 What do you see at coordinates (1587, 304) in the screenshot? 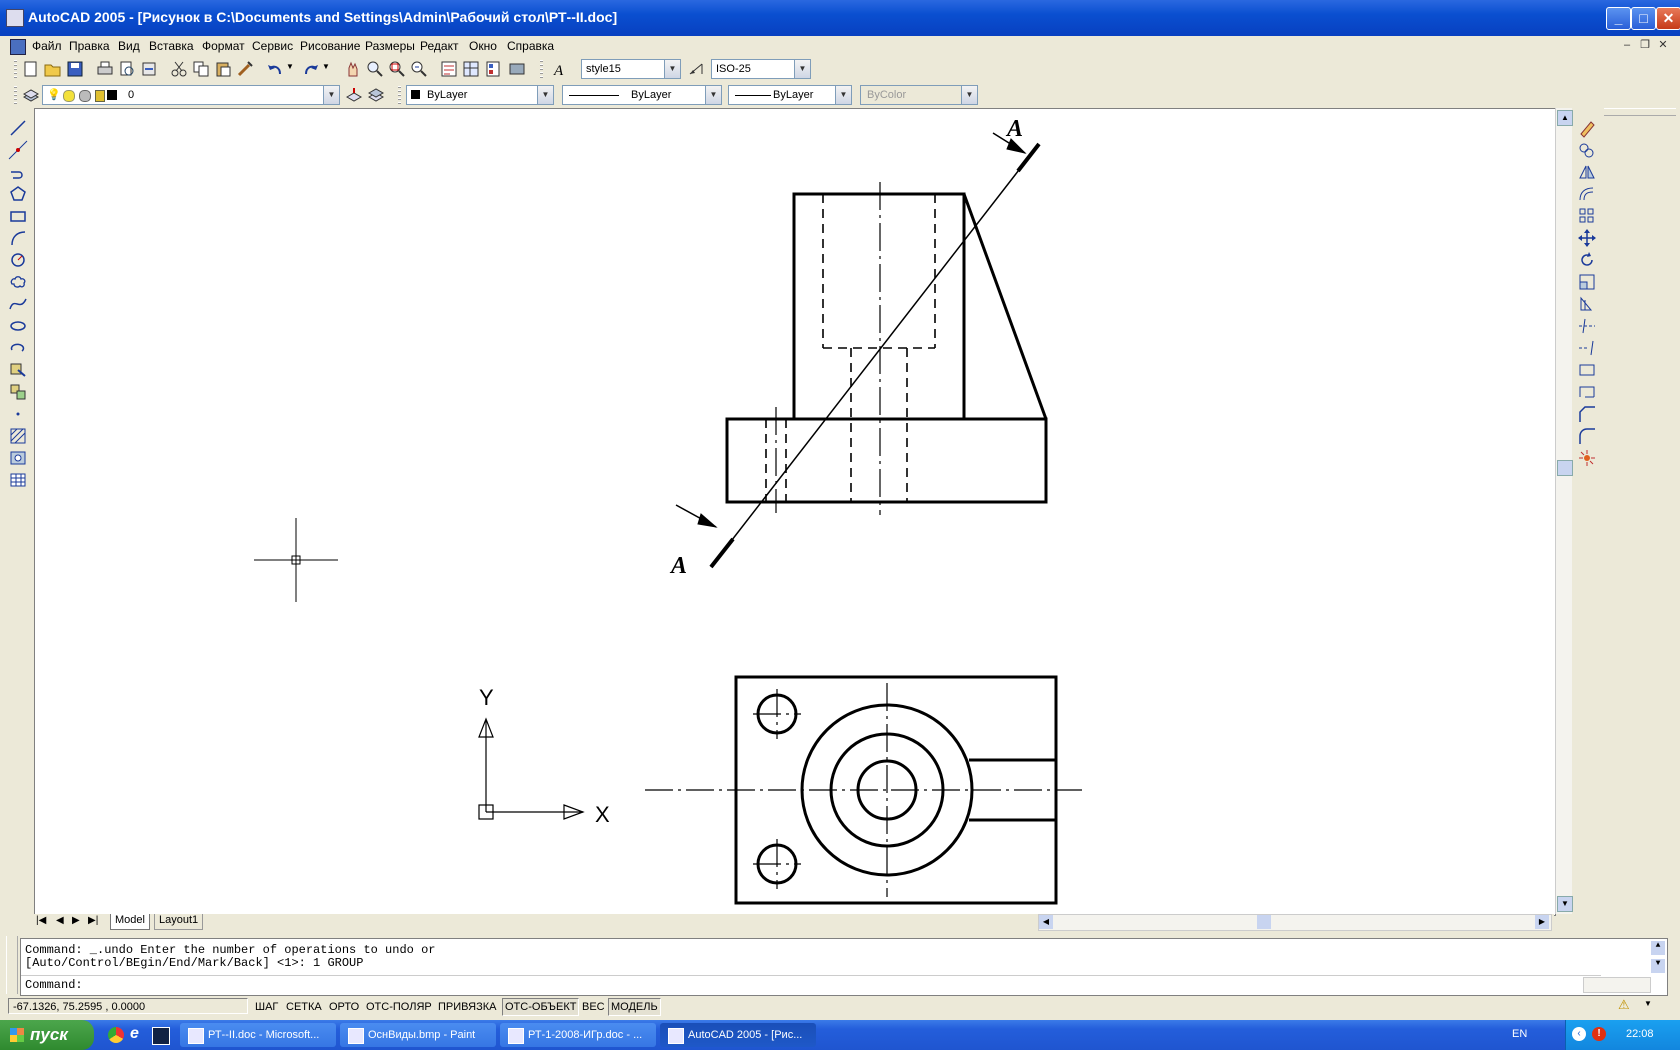
I see `stretch-icon` at bounding box center [1587, 304].